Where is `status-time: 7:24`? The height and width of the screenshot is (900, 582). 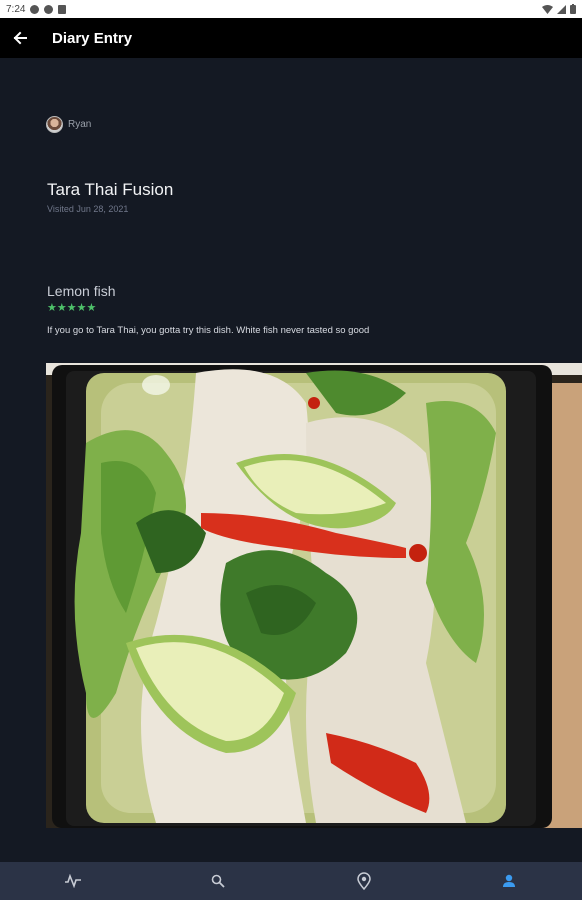
status-time: 7:24 is located at coordinates (16, 9).